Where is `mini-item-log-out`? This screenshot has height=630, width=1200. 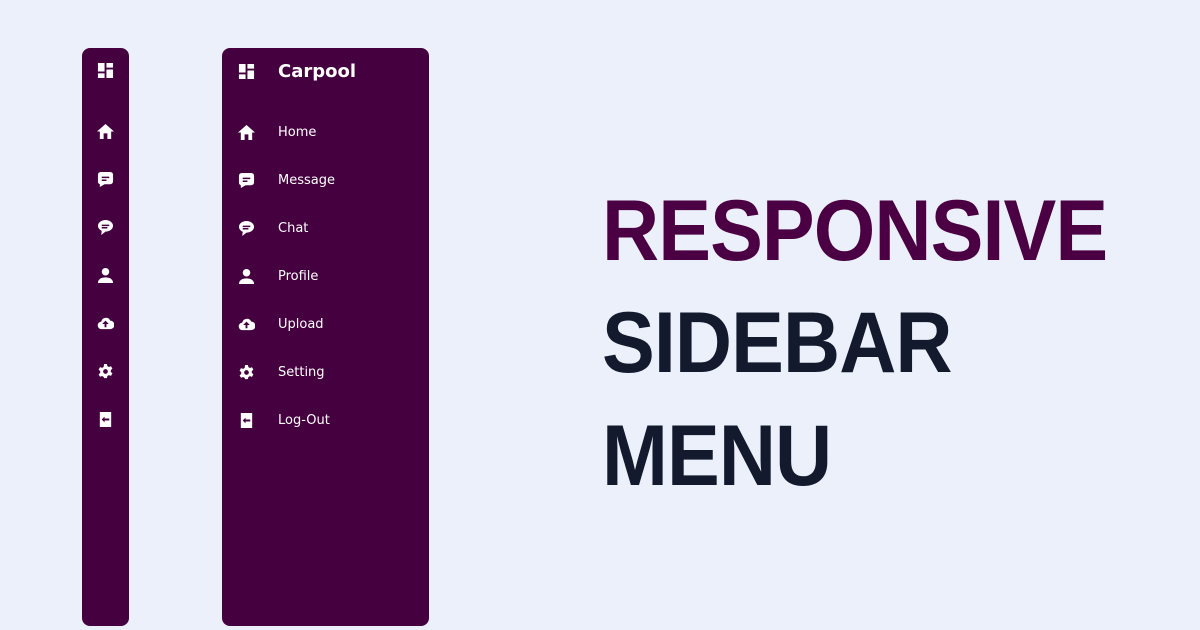
mini-item-log-out is located at coordinates (105, 419).